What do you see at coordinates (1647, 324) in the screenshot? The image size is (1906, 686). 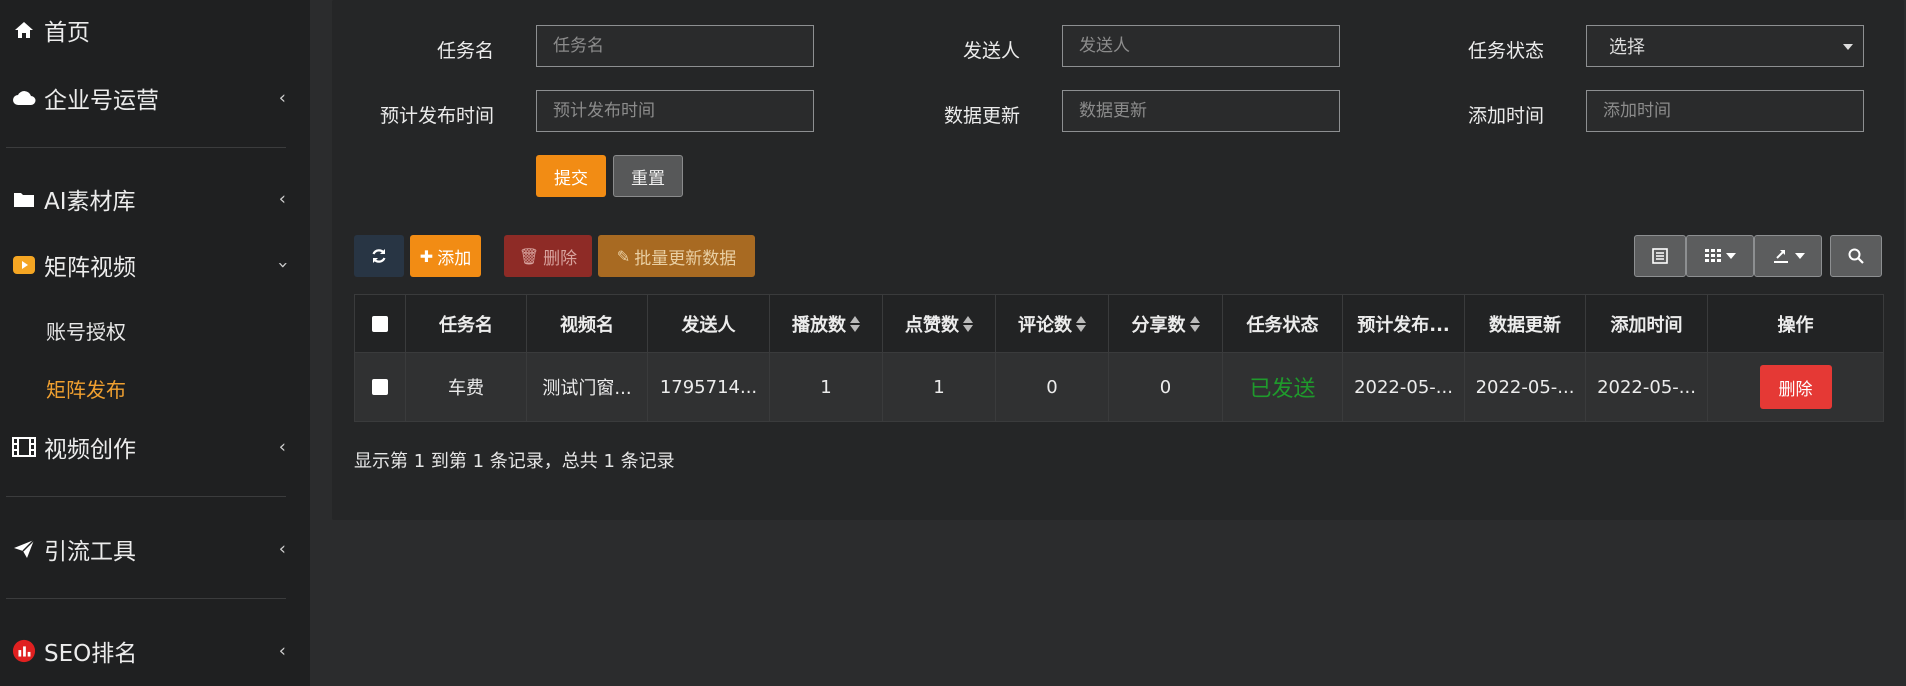 I see `column-header: 添加时间` at bounding box center [1647, 324].